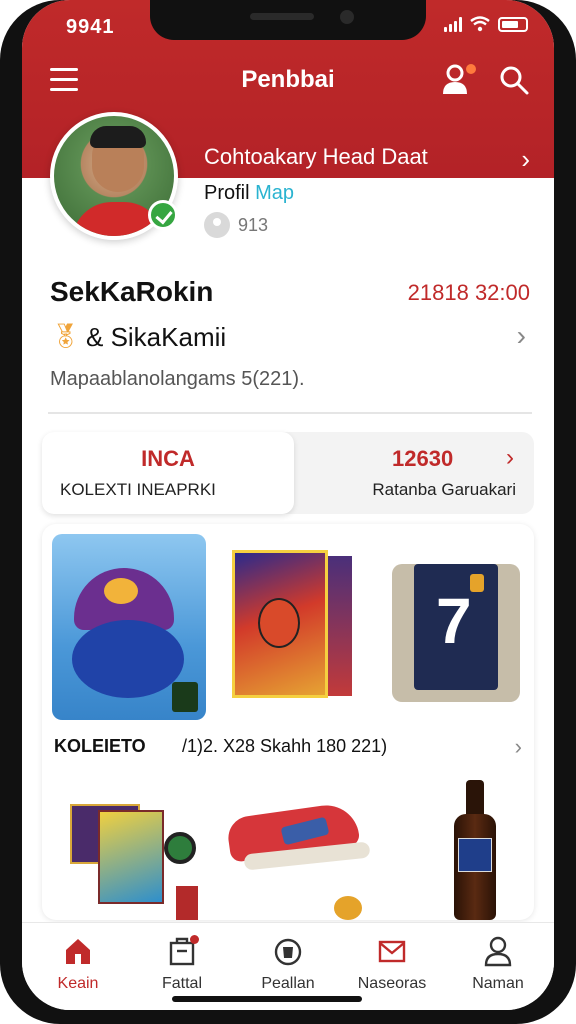 The width and height of the screenshot is (576, 1024). What do you see at coordinates (65, 336) in the screenshot?
I see `medal-icon: 🏅︎` at bounding box center [65, 336].